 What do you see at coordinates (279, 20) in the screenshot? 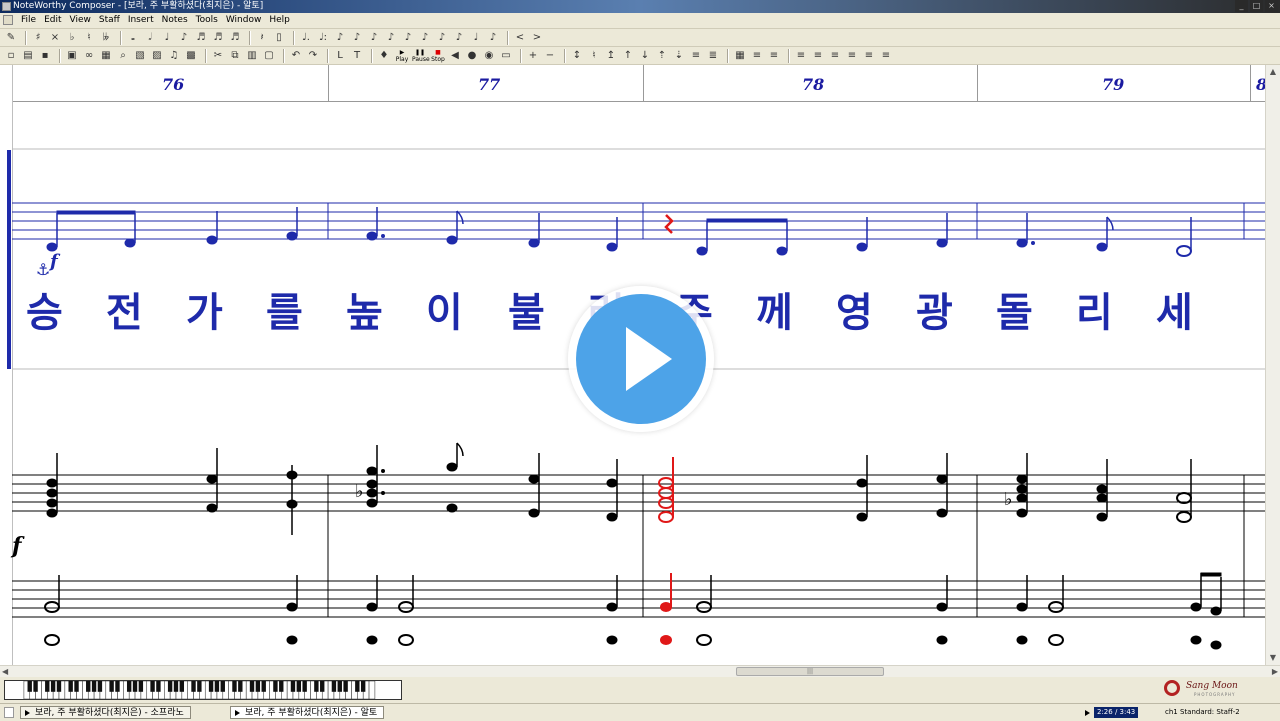
I see `menu-help: Help` at bounding box center [279, 20].